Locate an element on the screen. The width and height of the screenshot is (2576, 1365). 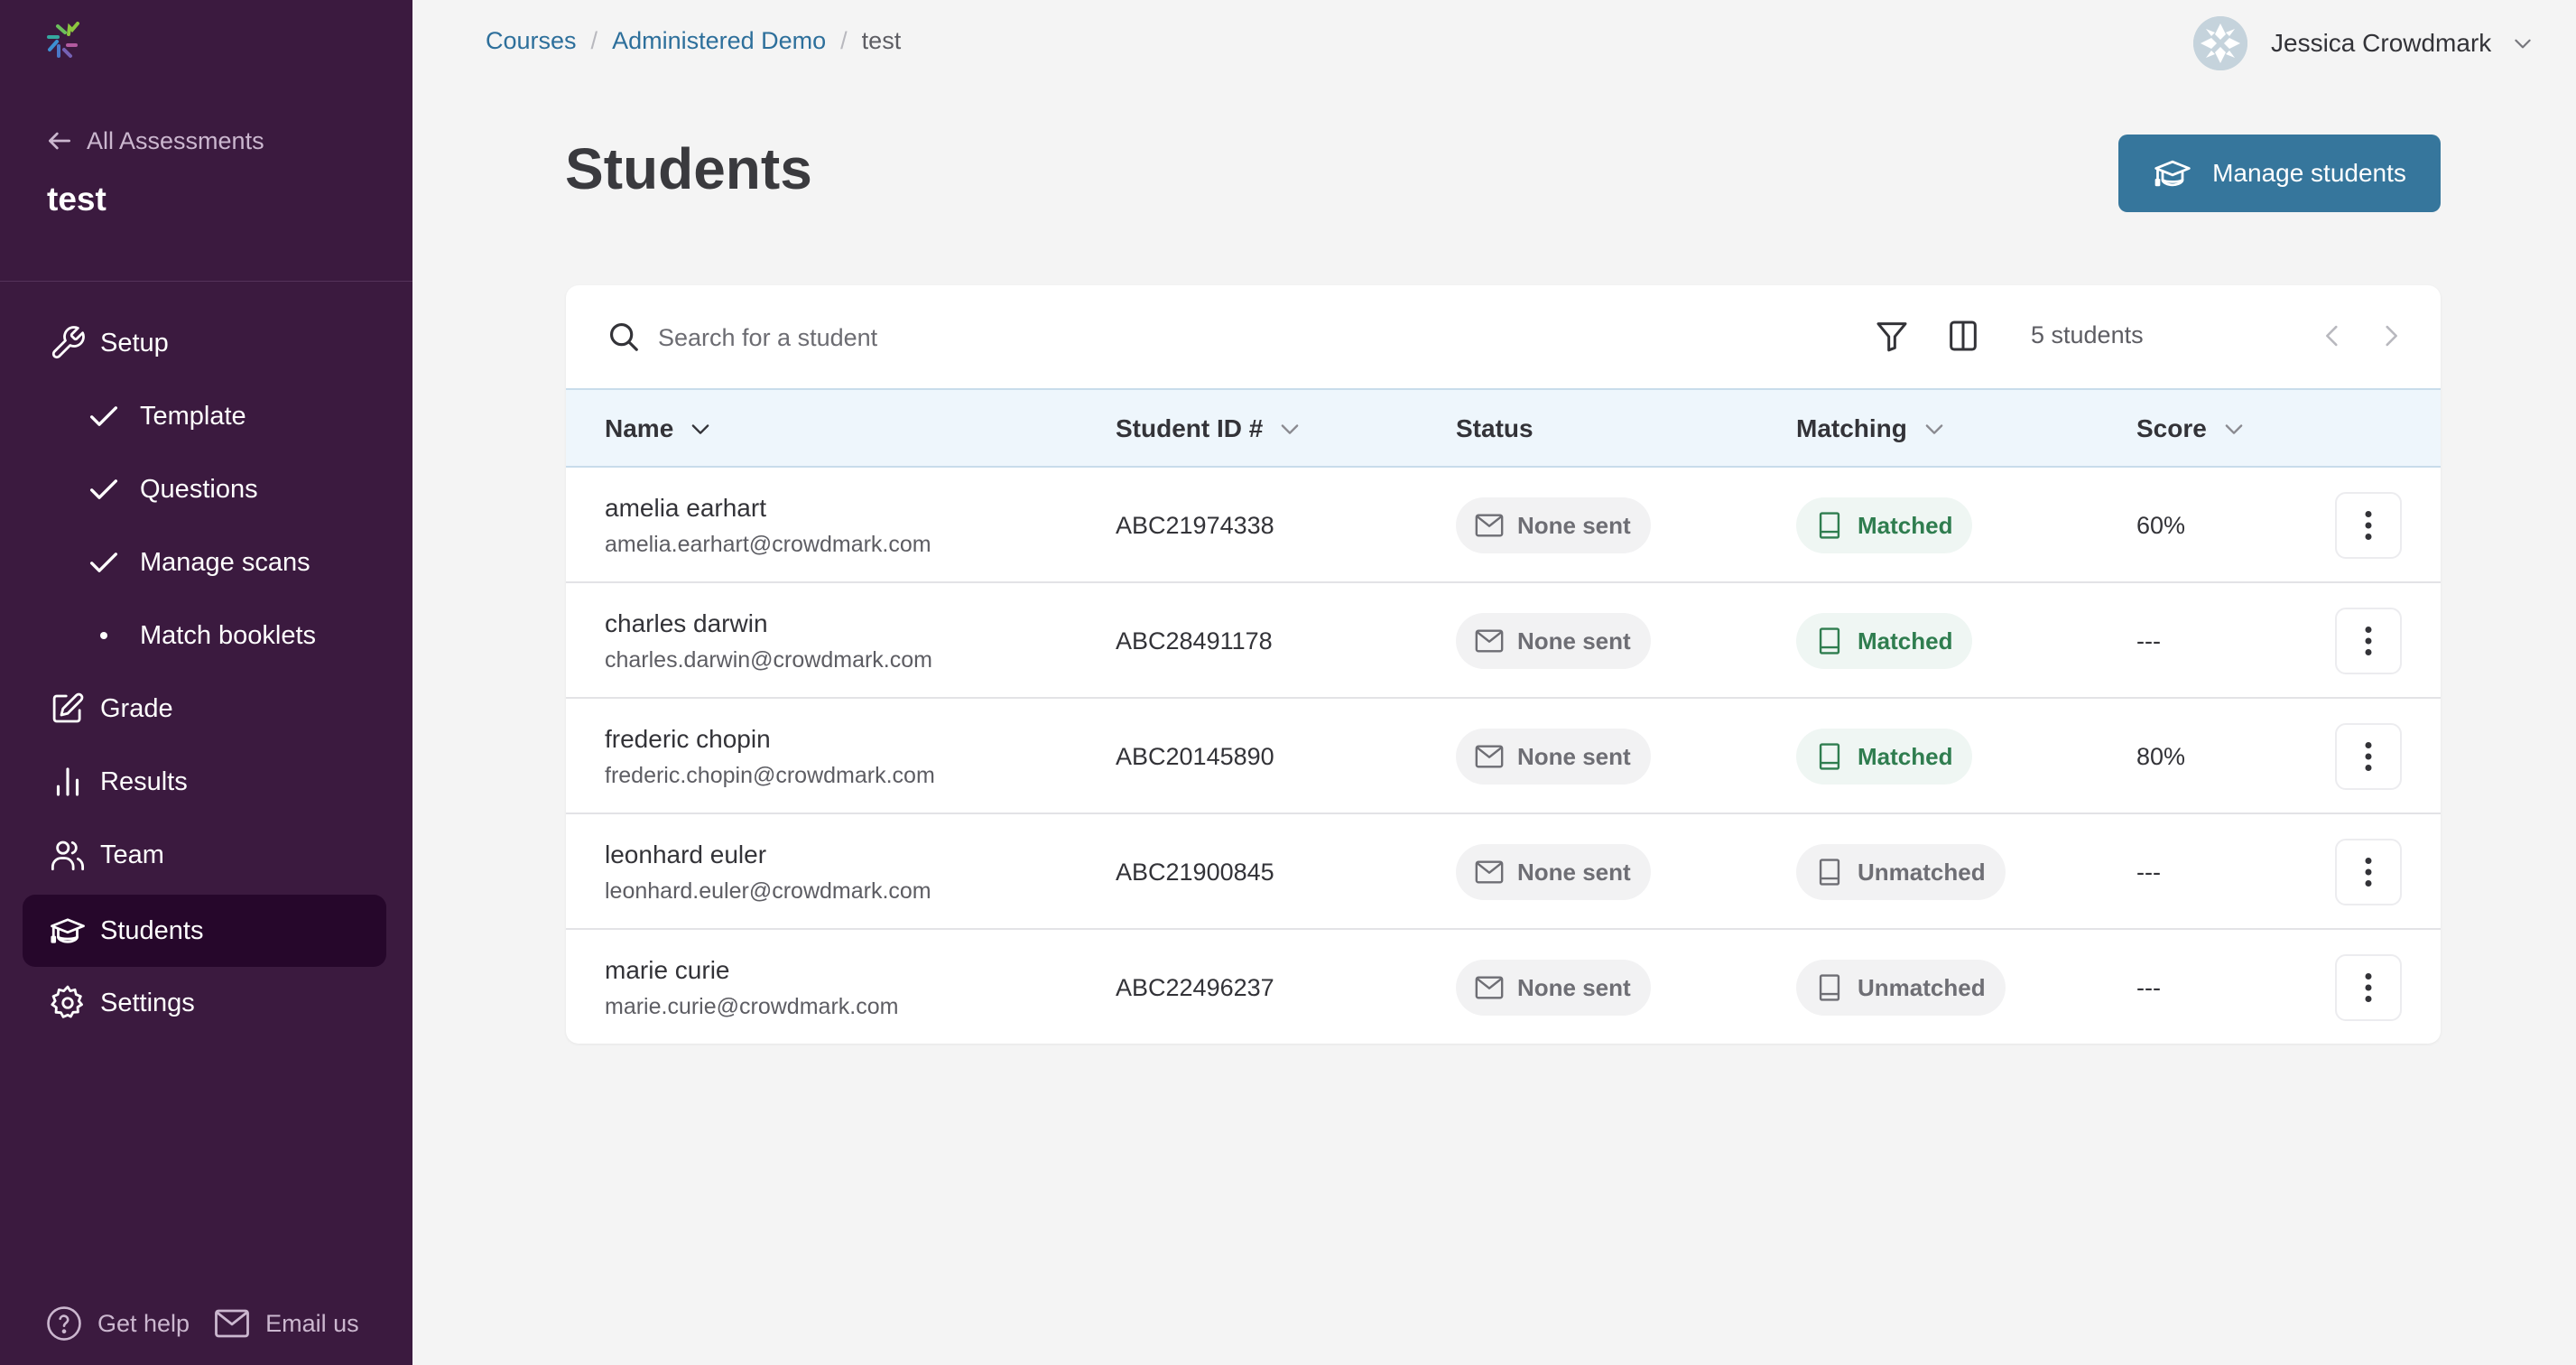
breadcrumb-courses: Courses is located at coordinates (531, 41).